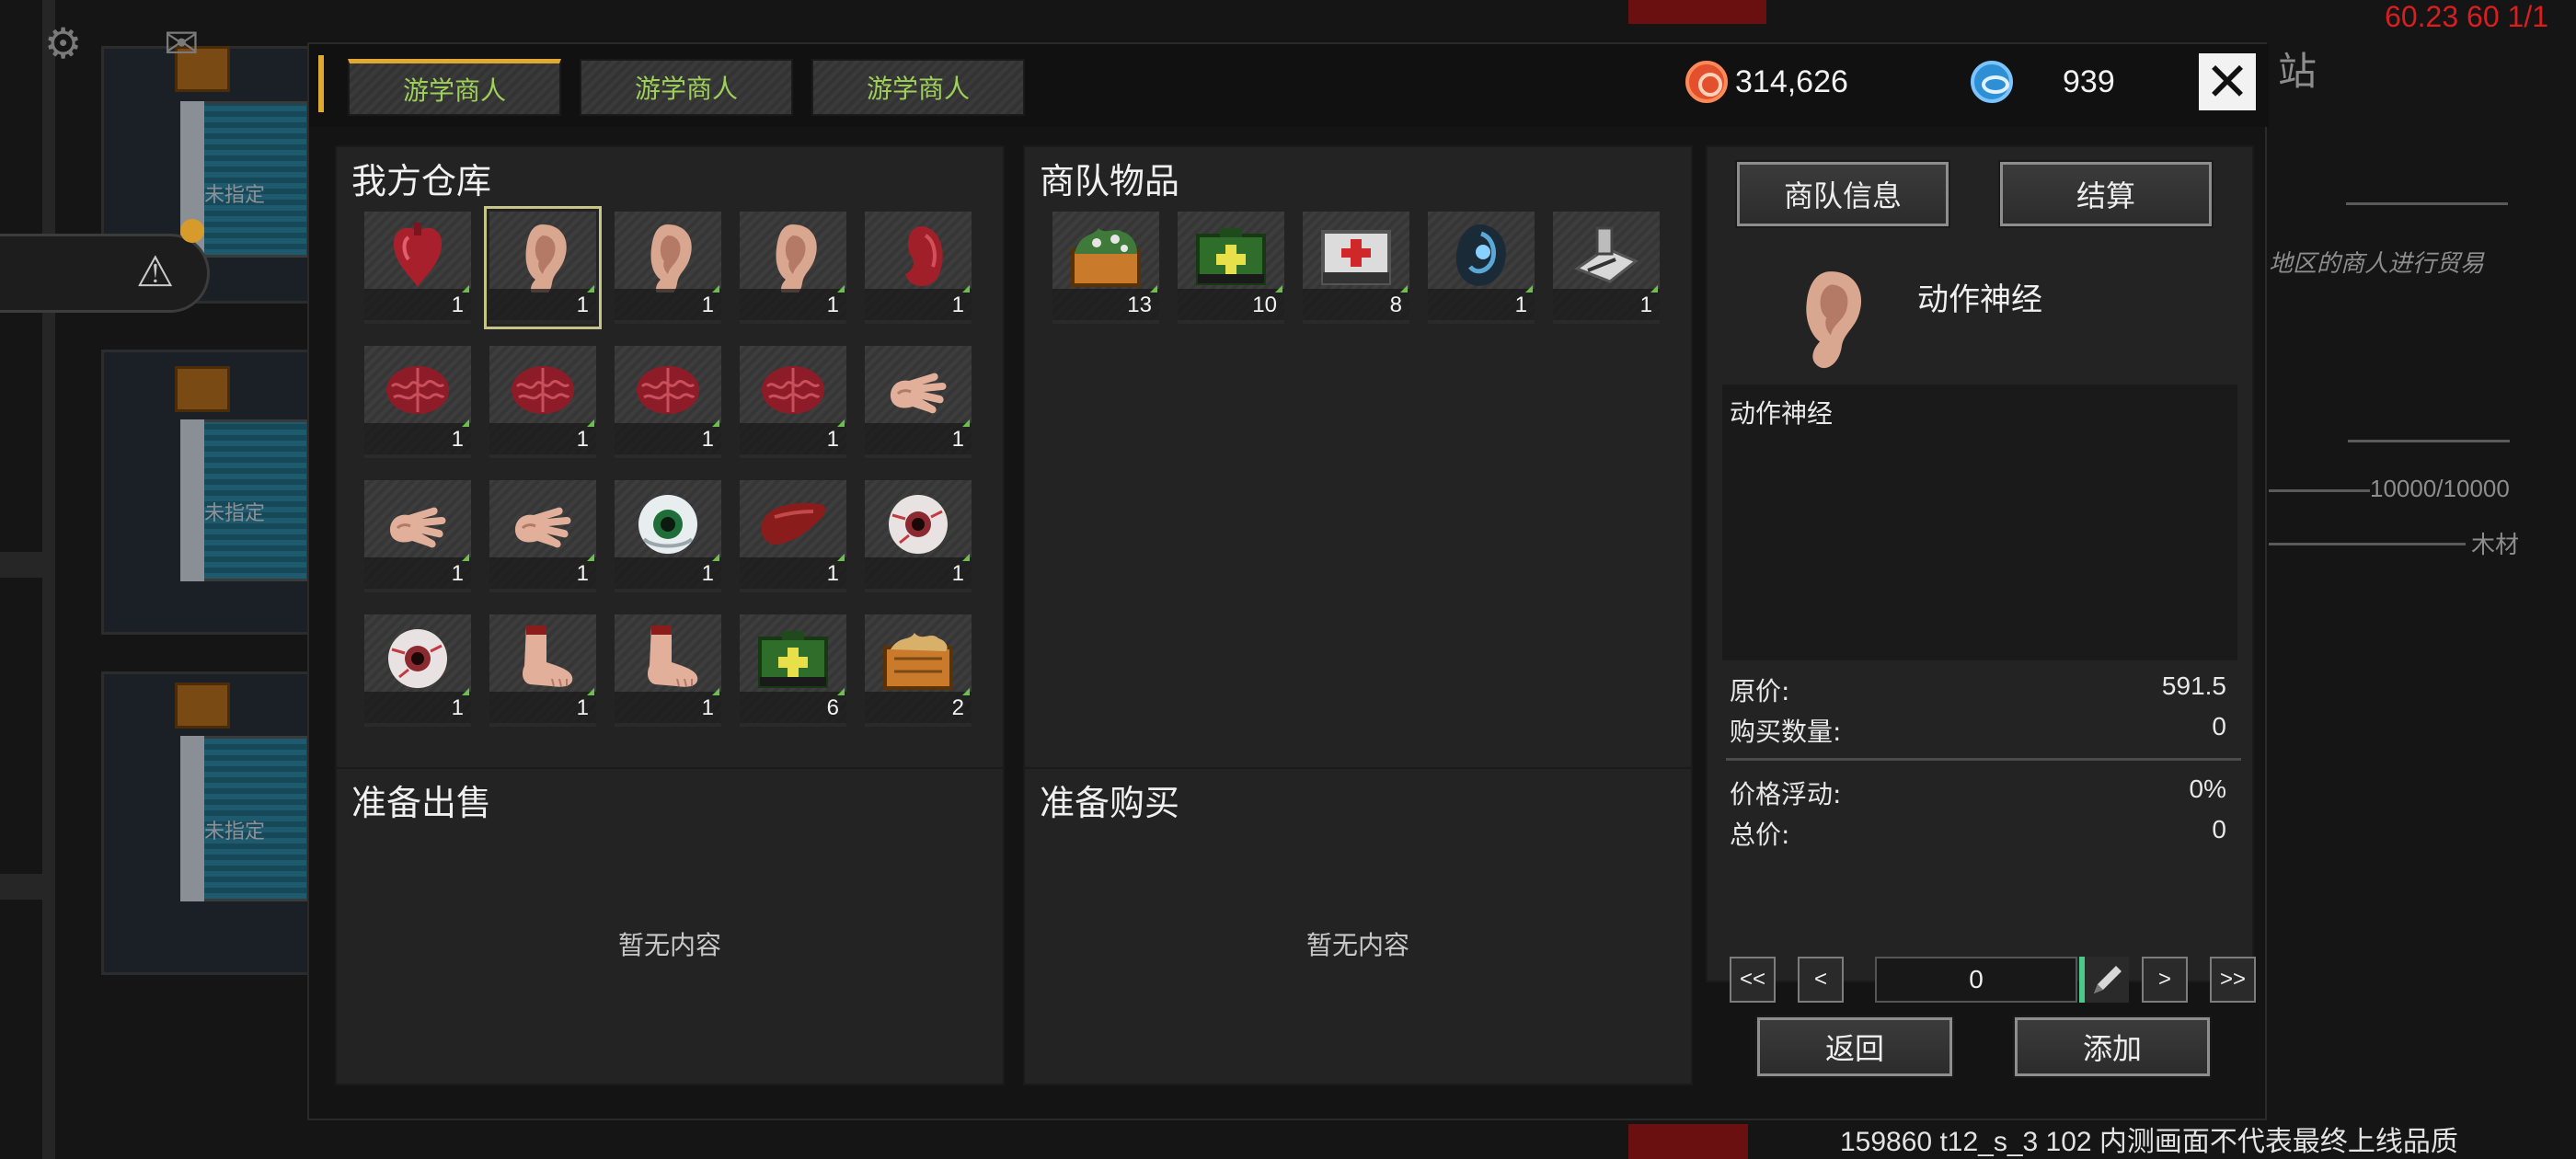  What do you see at coordinates (1106, 257) in the screenshot?
I see `herb-crate-green-icon` at bounding box center [1106, 257].